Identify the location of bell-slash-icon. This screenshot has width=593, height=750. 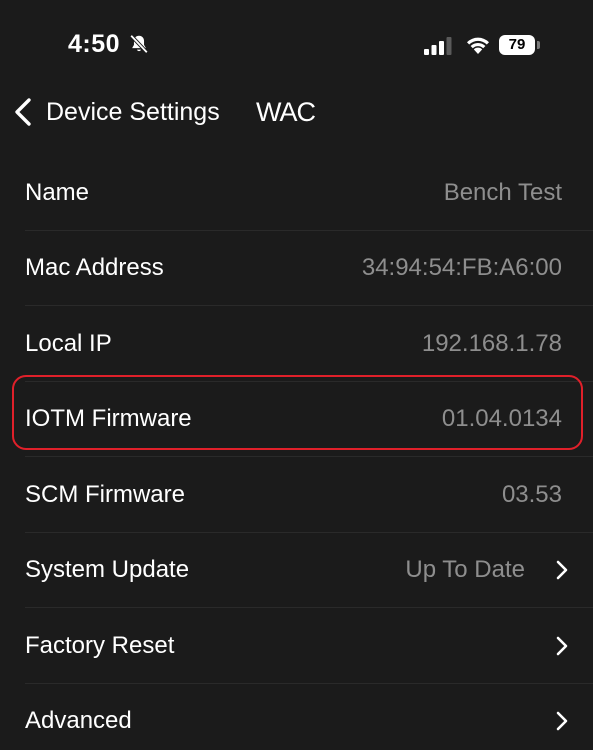
(139, 44).